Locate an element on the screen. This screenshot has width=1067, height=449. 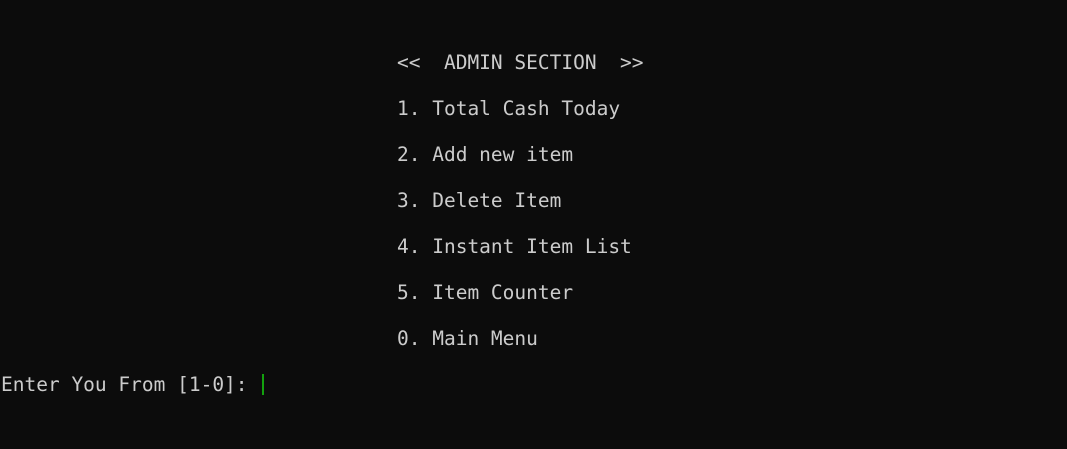
menu-item-instant-item-list: 4. Instant Item List is located at coordinates (514, 246).